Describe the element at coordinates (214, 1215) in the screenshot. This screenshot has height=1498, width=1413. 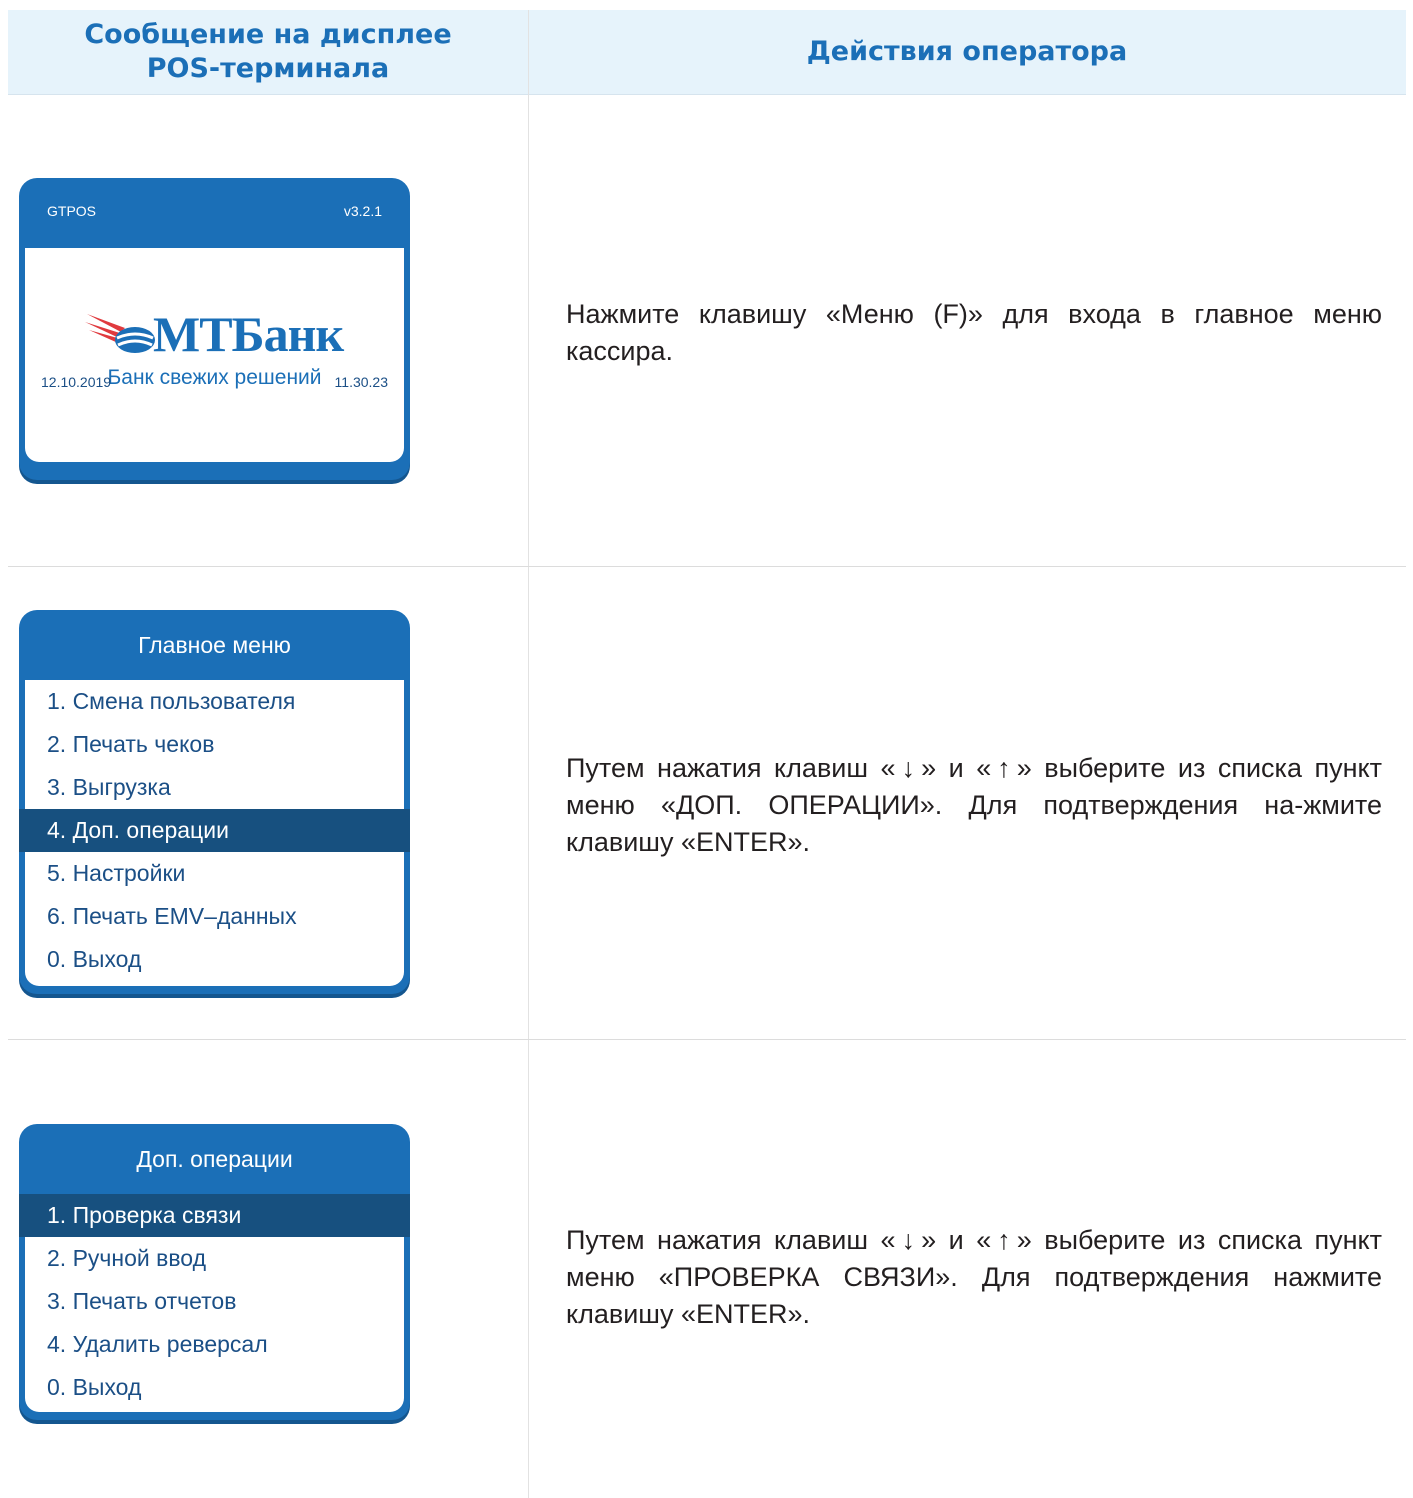
I see `menu-item-connection-check: 1. Проверка связи` at that location.